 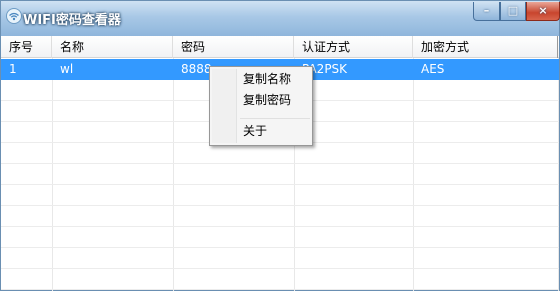 I want to click on wifi-icon, so click(x=14, y=16).